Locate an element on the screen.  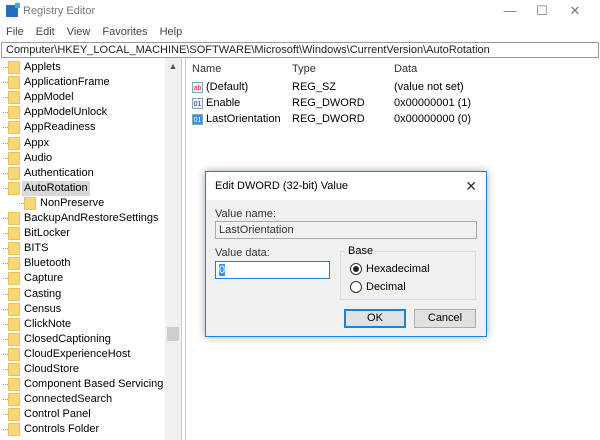
tree-item-label: Component Based Servicing is located at coordinates (94, 384).